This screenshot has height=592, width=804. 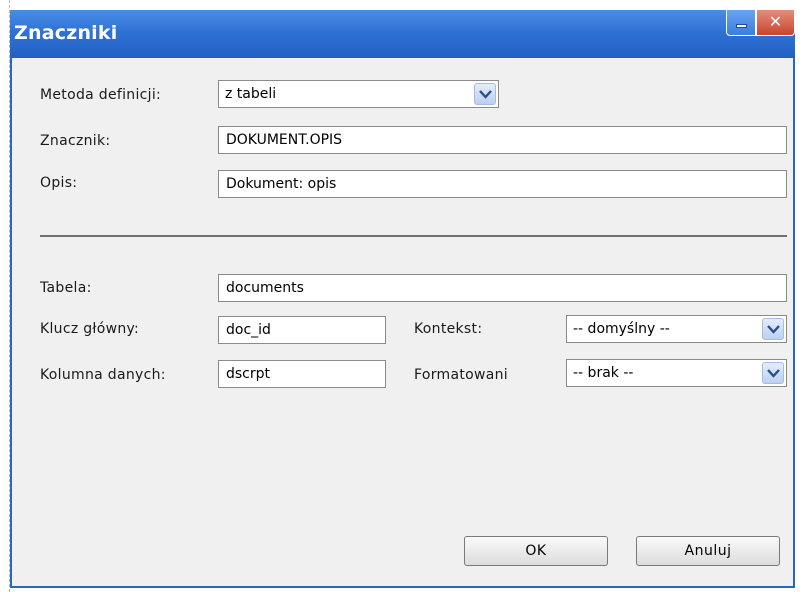 What do you see at coordinates (708, 551) in the screenshot?
I see `cancel-button: Anuluj` at bounding box center [708, 551].